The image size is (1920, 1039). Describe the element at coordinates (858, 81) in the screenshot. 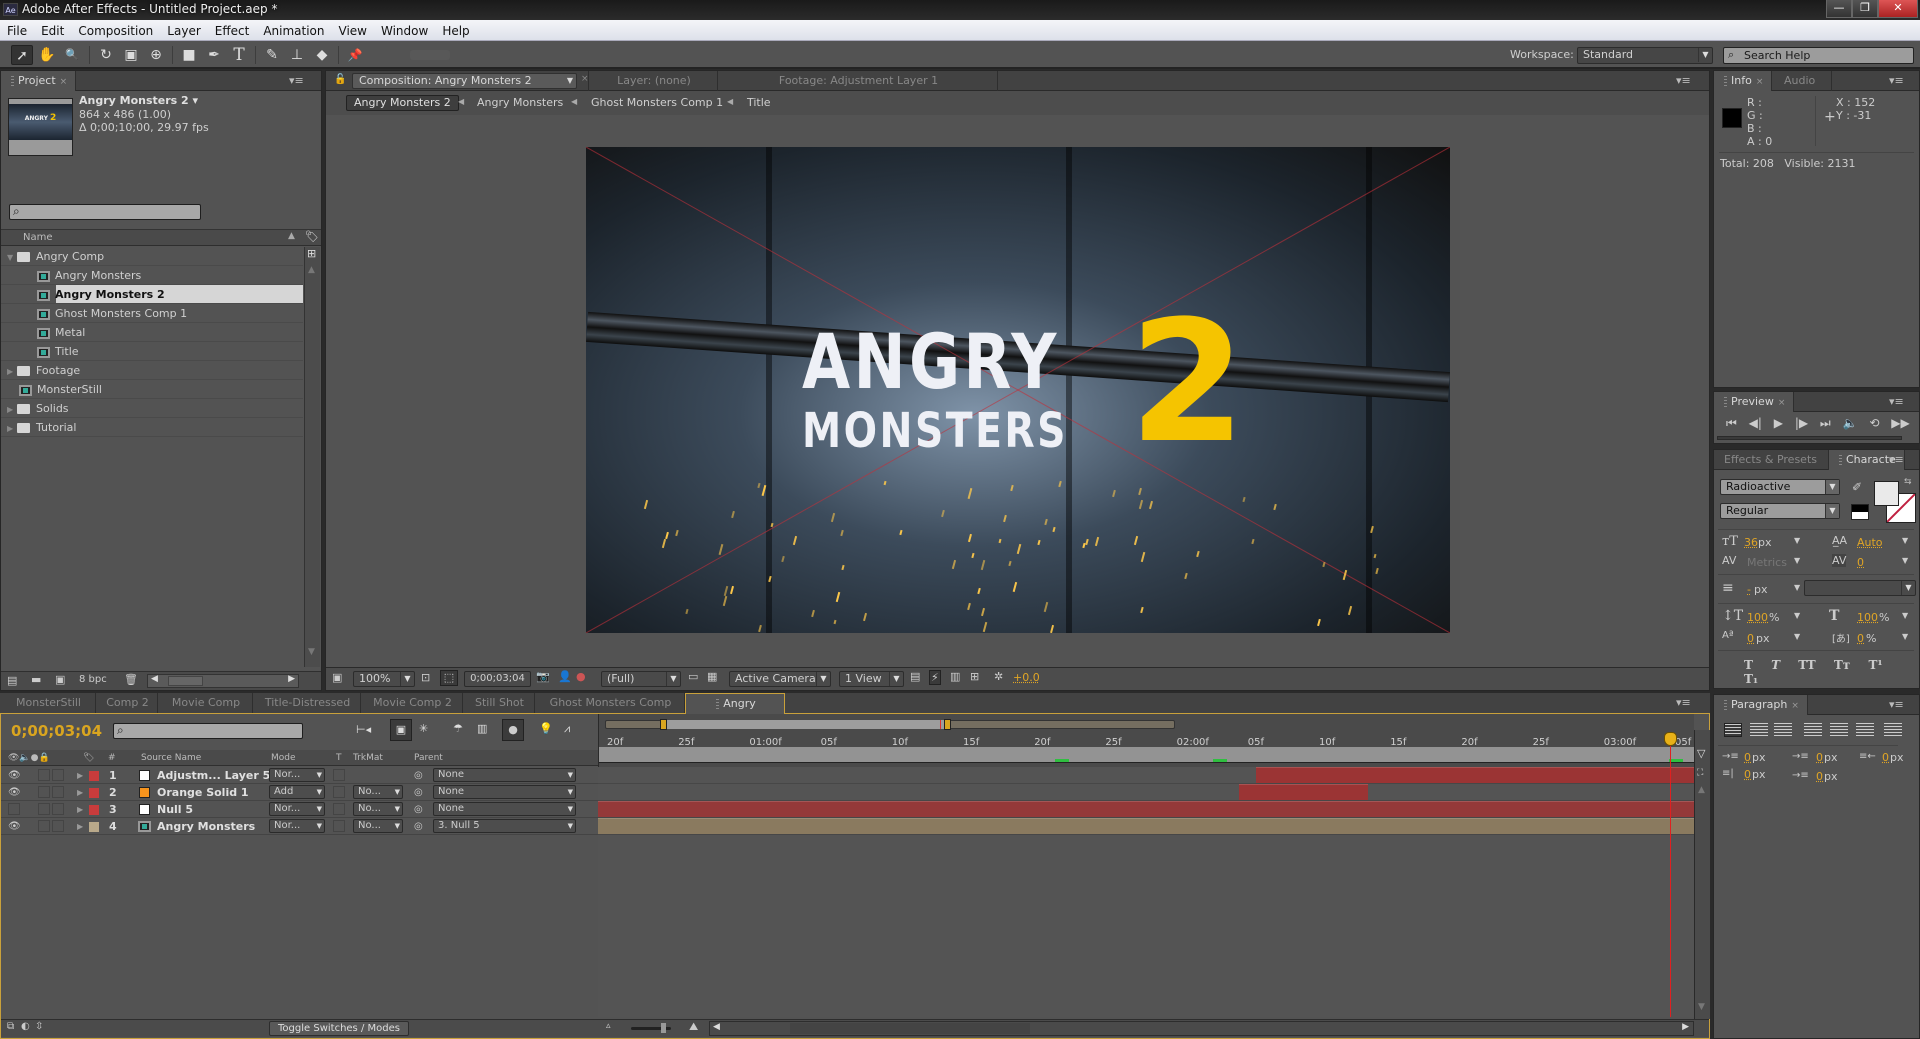

I see `tab-footage: Footage: Adjustment Layer 1` at that location.